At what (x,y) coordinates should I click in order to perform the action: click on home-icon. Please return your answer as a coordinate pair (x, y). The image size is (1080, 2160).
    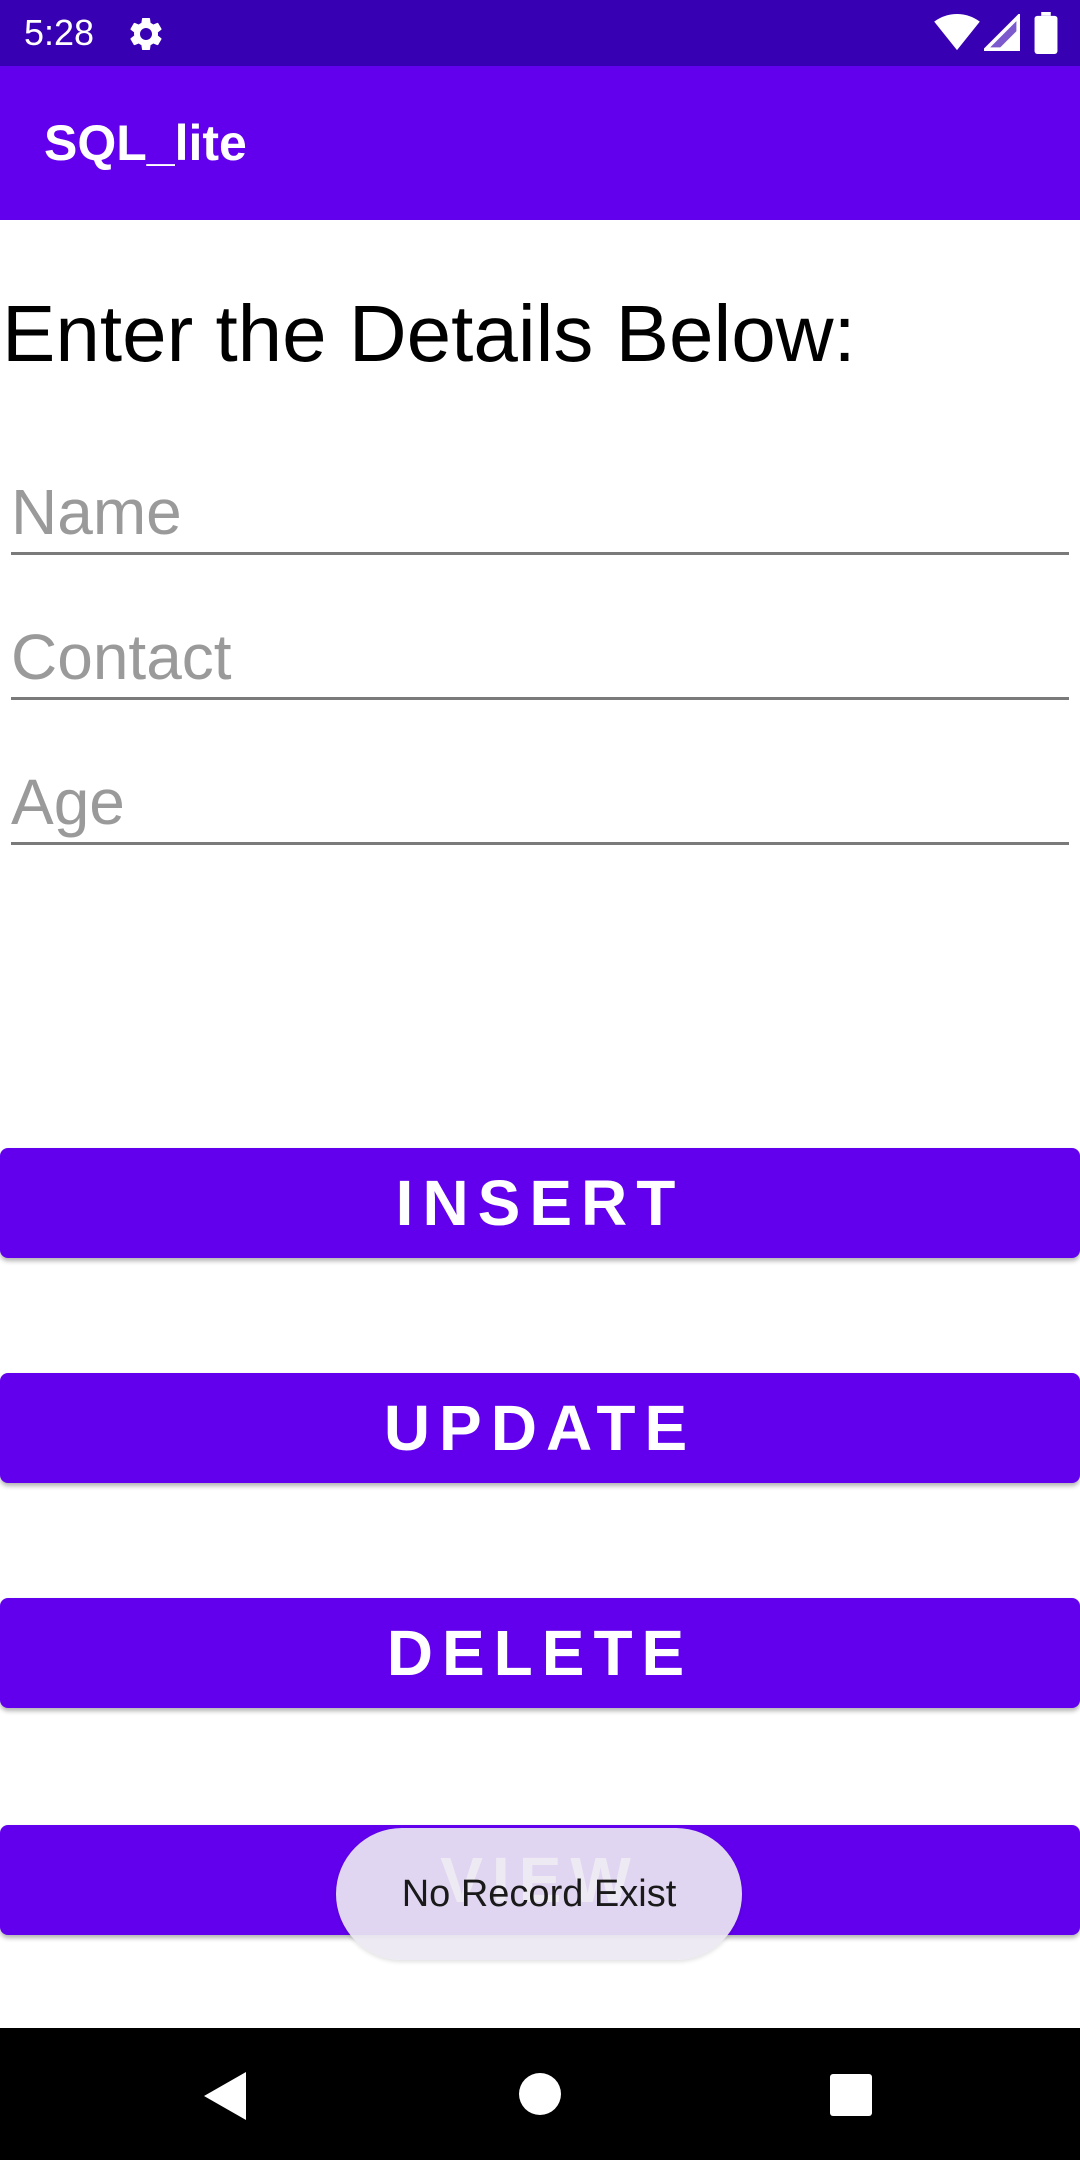
    Looking at the image, I should click on (540, 2094).